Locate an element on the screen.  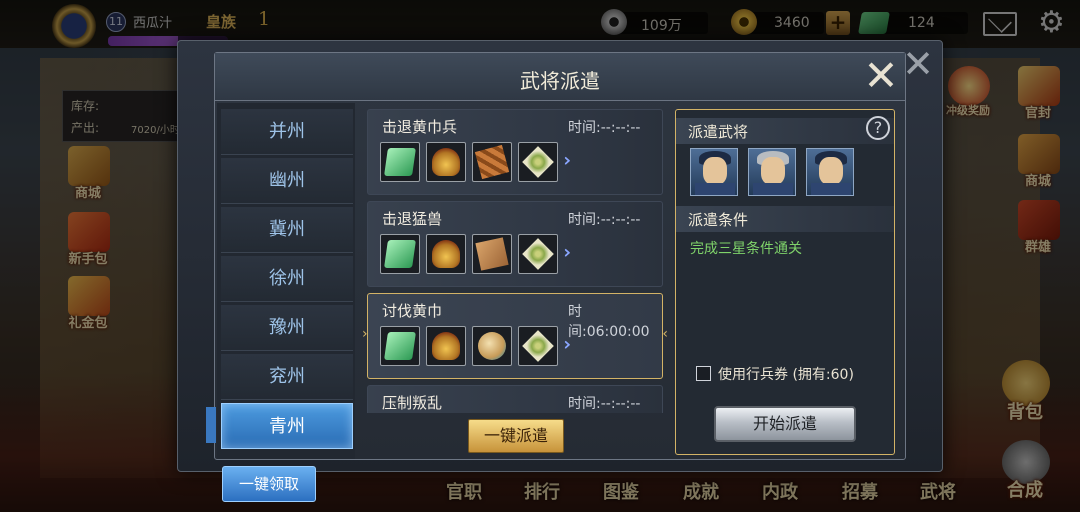
mission-item: 击退猛兽 时间:--:--:-- ›› is located at coordinates (515, 244).